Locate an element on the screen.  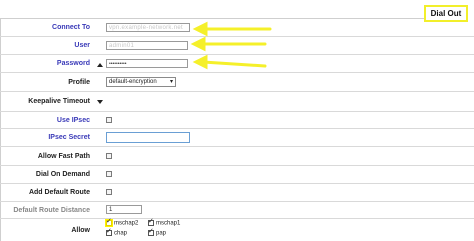
row-ipsec-secret: IPsec Secret is located at coordinates (237, 138).